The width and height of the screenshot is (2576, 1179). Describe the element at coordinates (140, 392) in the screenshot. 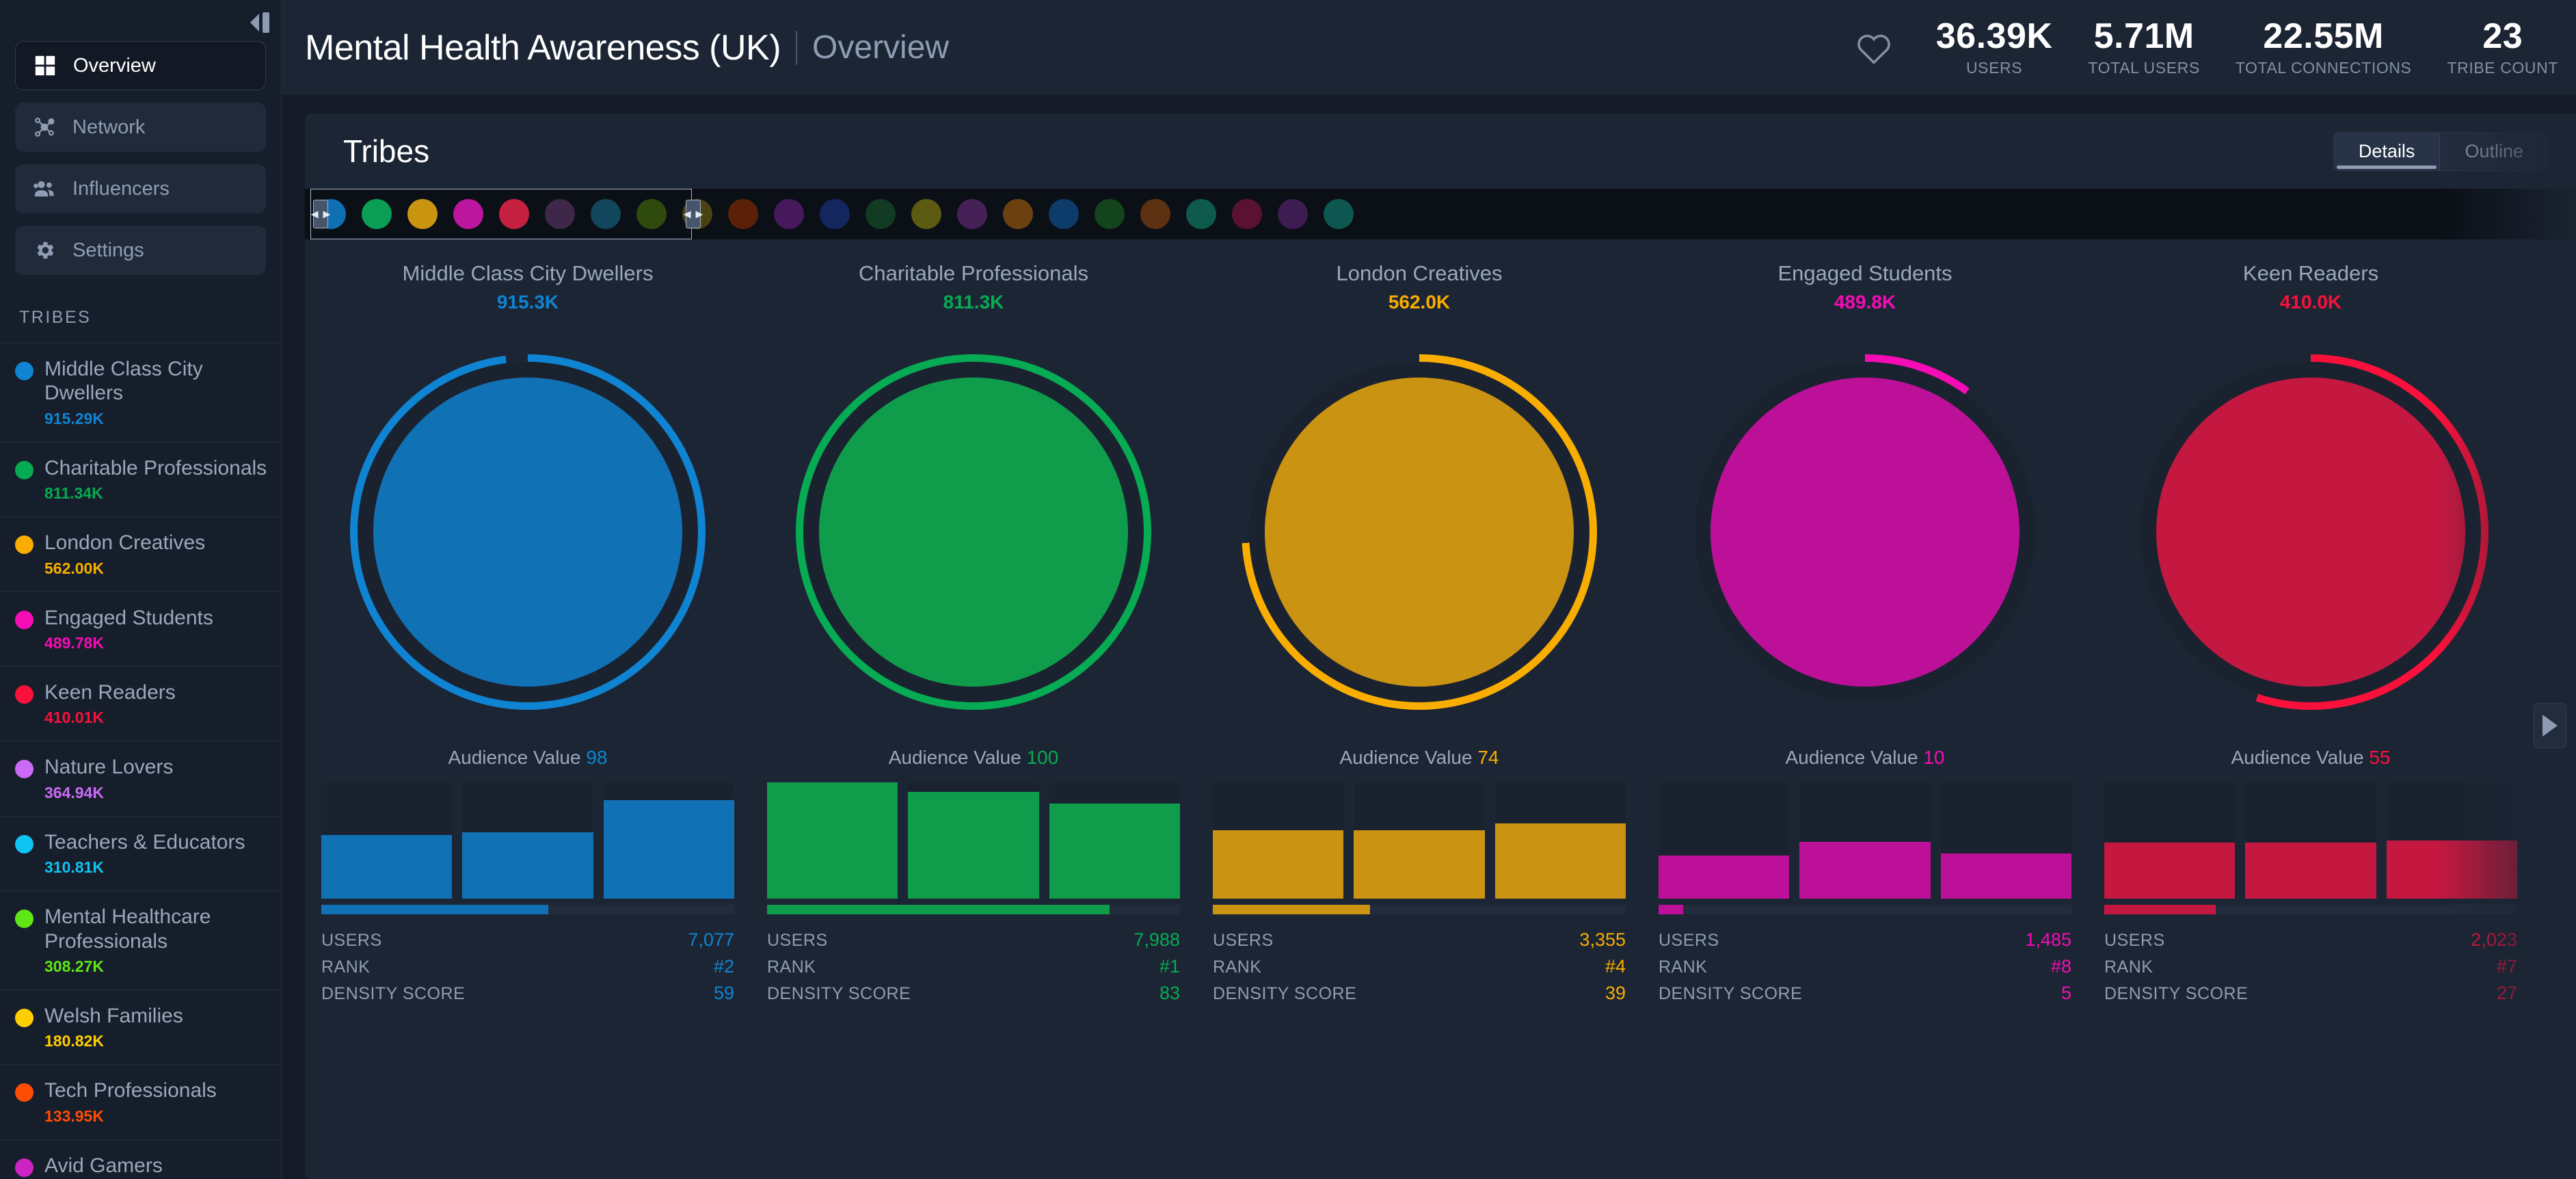

I see `list-item: Middle Class City Dwellers 915.29K` at that location.